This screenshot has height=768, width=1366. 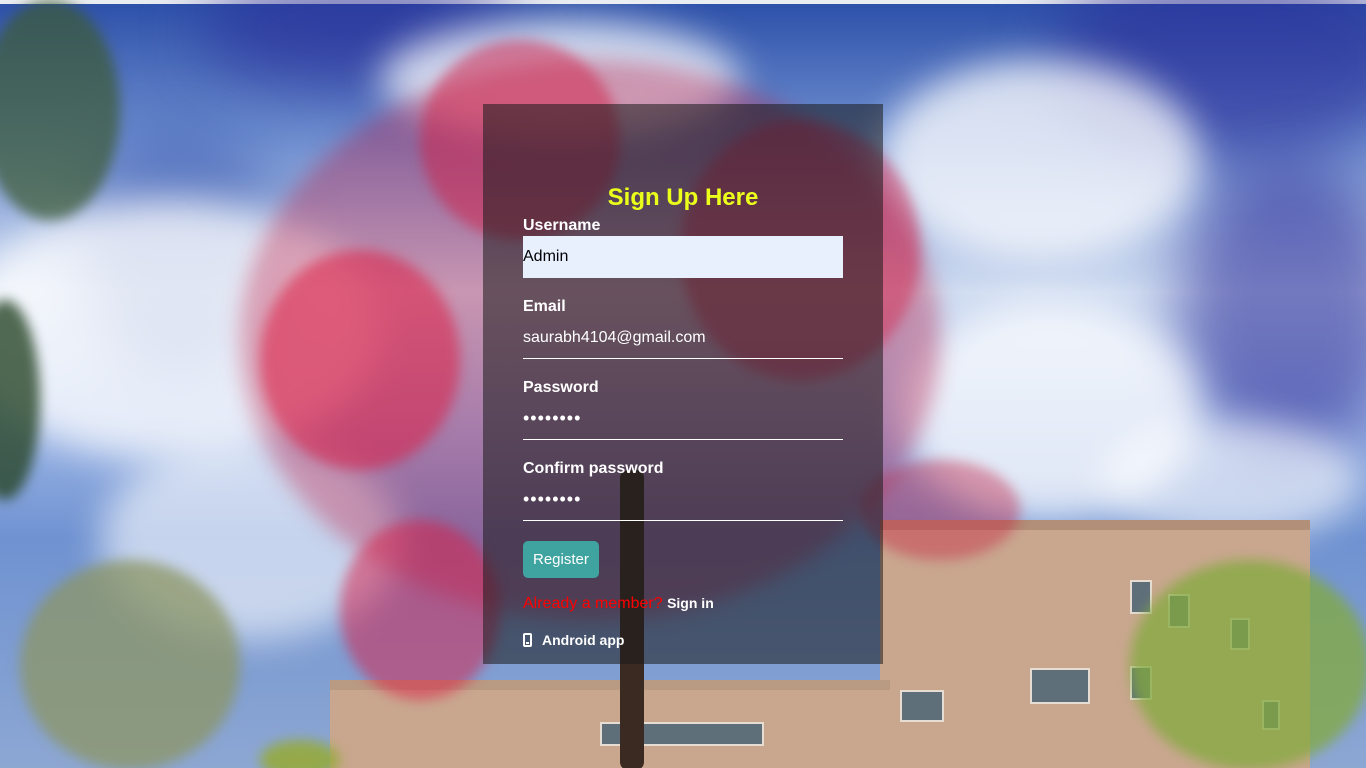 I want to click on android-app-label: Android app, so click(x=583, y=640).